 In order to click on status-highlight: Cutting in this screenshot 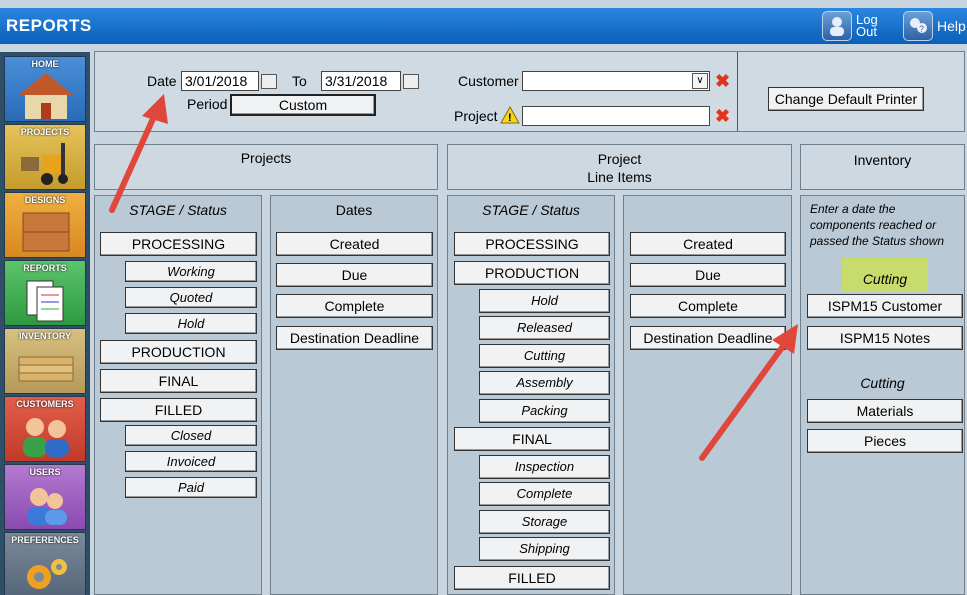, I will do `click(885, 275)`.